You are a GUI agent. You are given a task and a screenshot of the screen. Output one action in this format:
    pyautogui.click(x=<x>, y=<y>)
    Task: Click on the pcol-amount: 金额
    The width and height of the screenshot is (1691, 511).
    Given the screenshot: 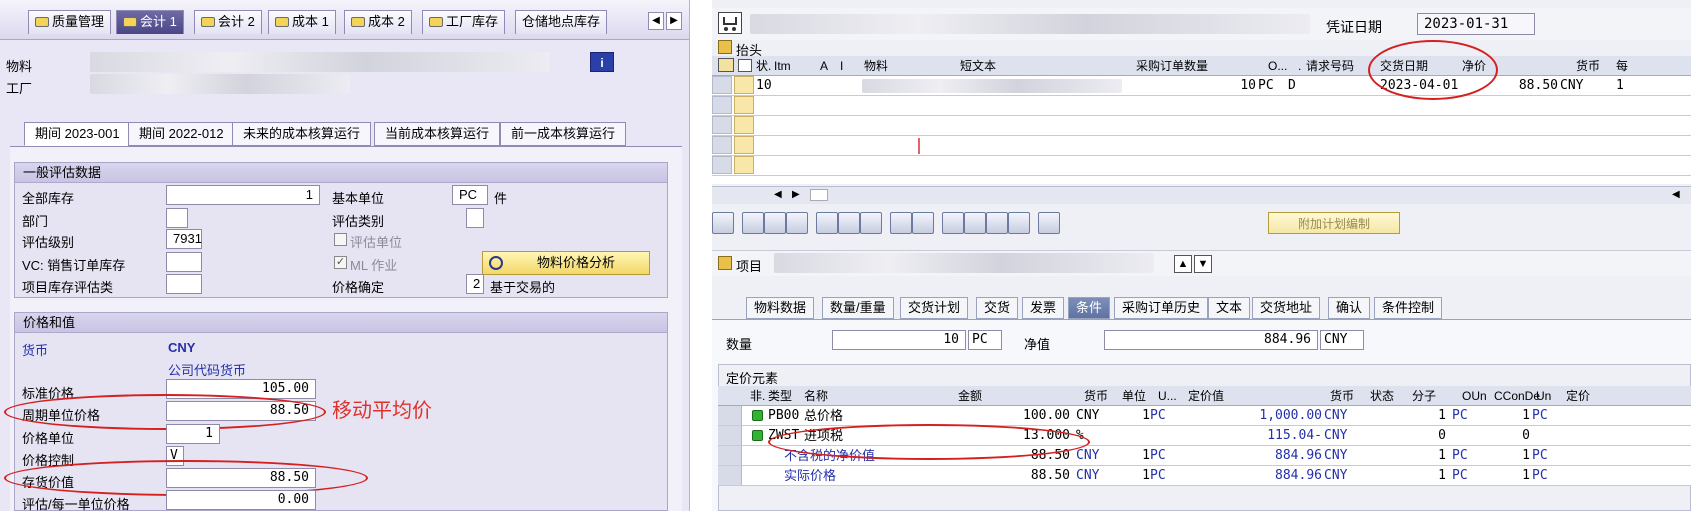 What is the action you would take?
    pyautogui.click(x=970, y=396)
    